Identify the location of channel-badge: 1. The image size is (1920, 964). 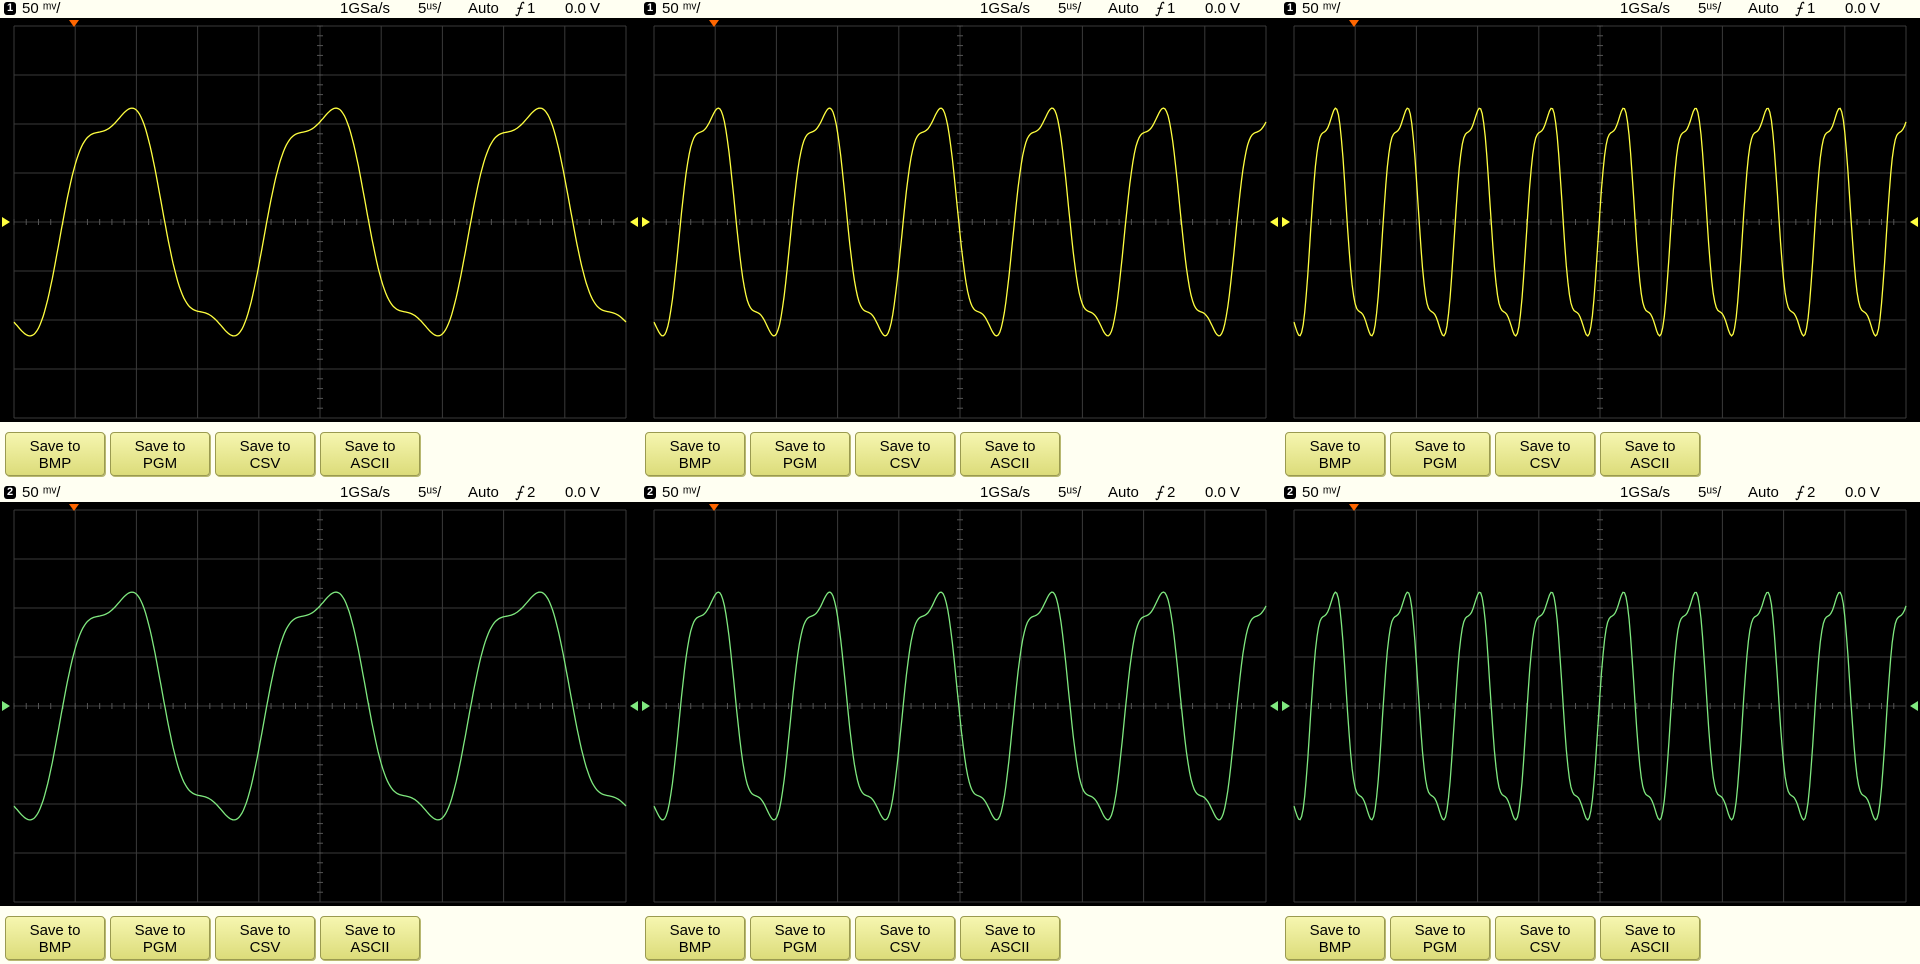
(650, 8).